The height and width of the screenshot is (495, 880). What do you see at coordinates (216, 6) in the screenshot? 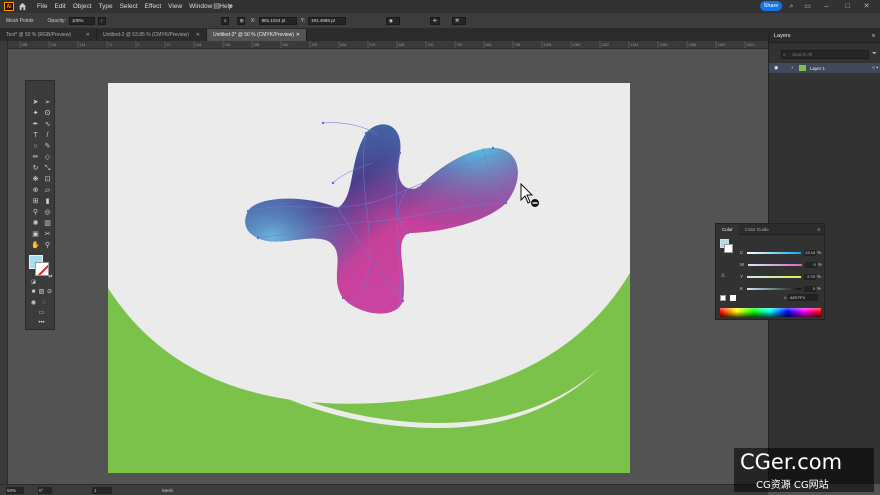
I see `arrange-icon: ▤` at bounding box center [216, 6].